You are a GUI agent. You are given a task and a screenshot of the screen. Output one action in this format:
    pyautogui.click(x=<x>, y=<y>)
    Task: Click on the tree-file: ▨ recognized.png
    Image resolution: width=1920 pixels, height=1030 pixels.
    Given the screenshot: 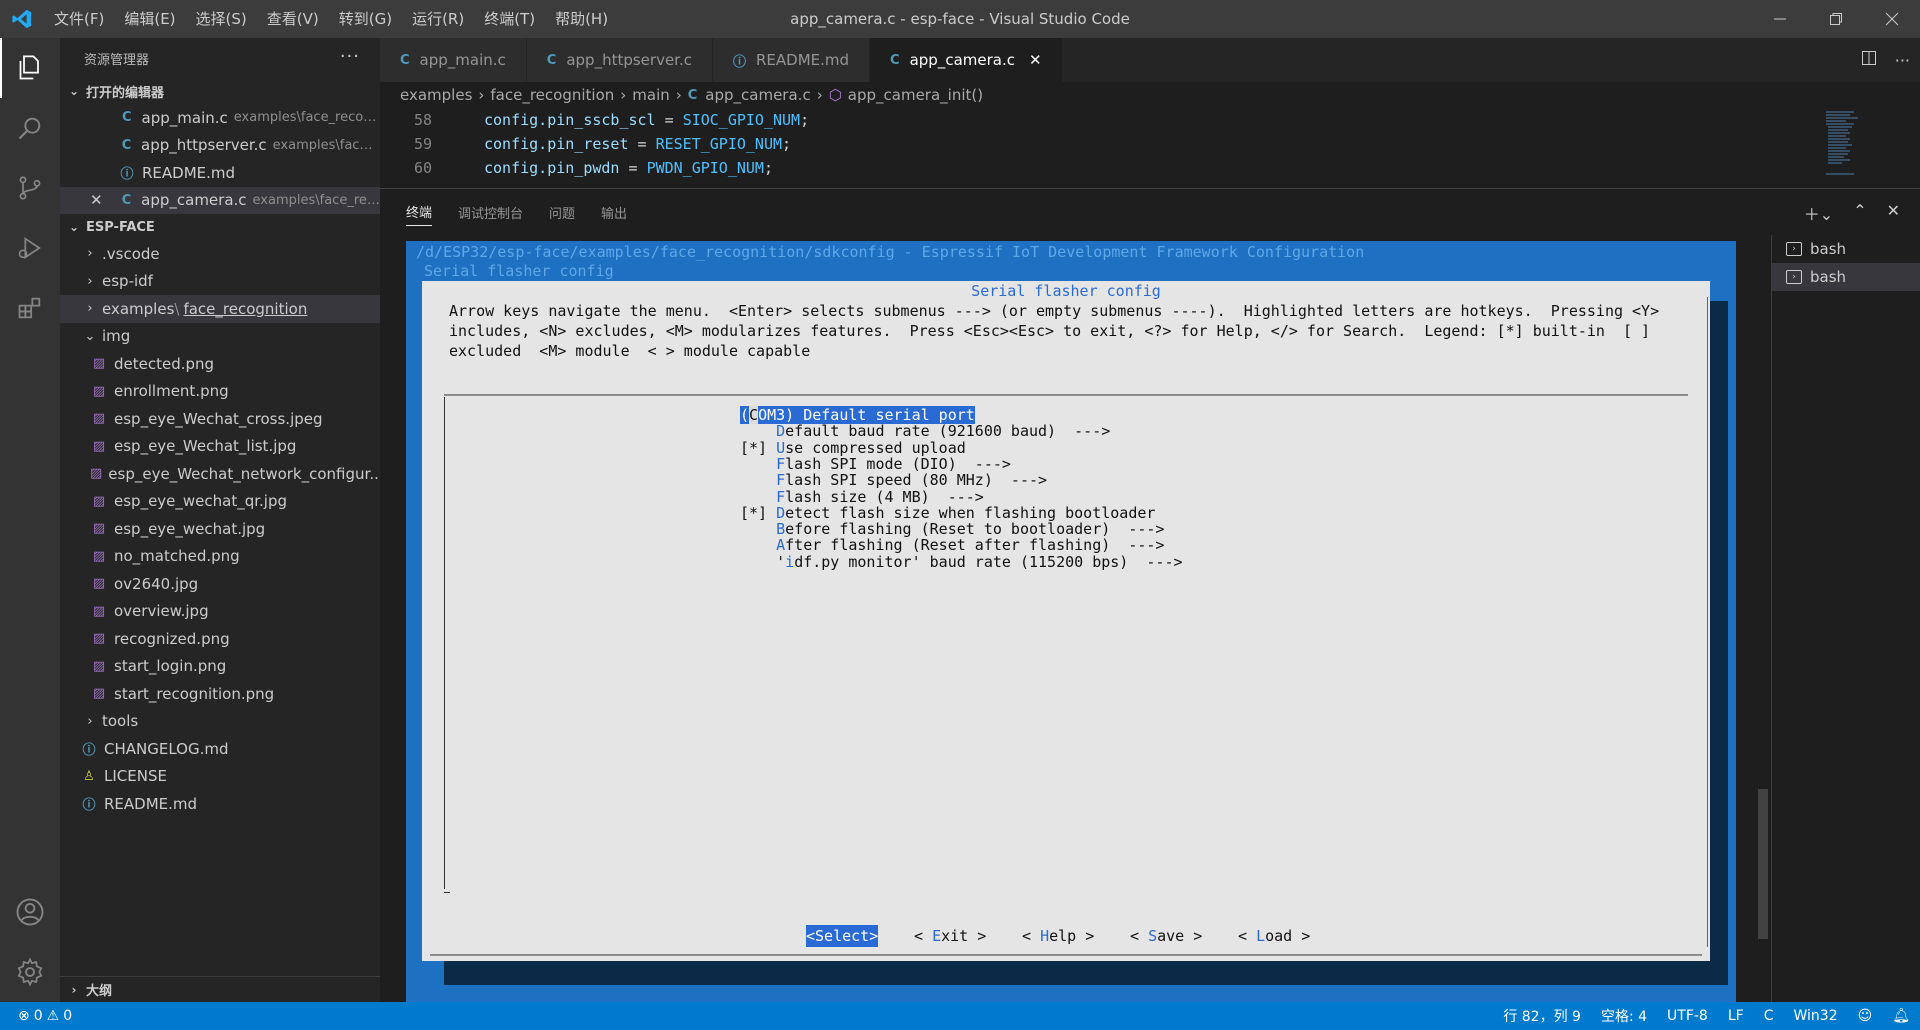 What is the action you would take?
    pyautogui.click(x=220, y=639)
    